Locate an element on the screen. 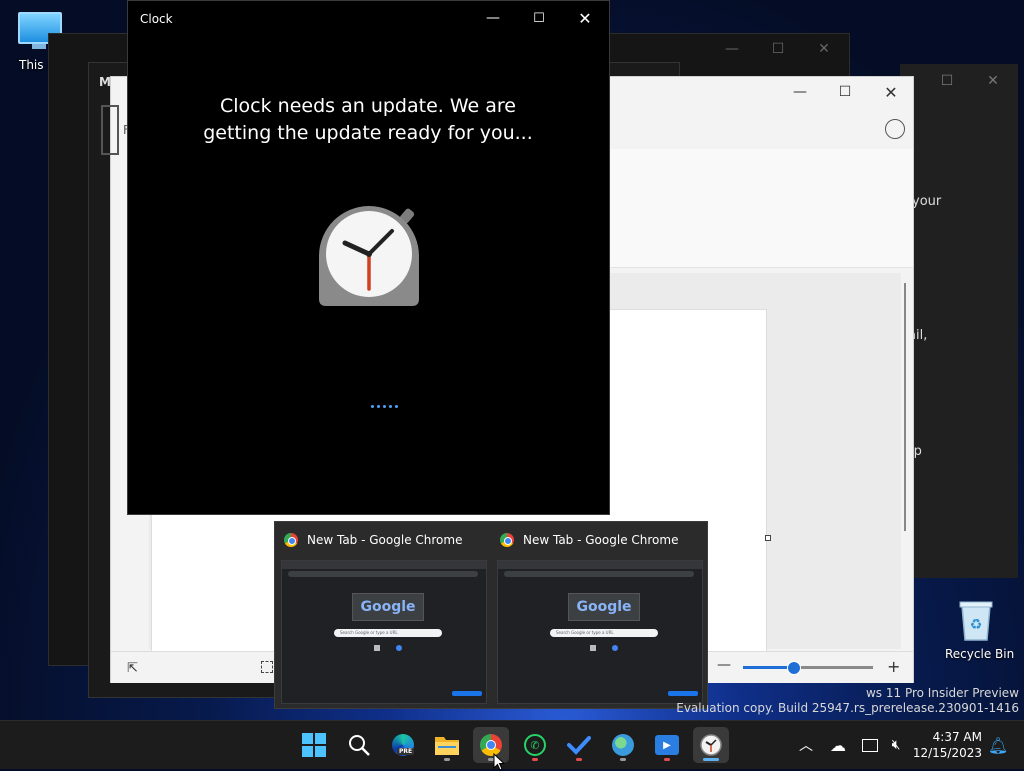 The width and height of the screenshot is (1024, 771). search-icon is located at coordinates (359, 745).